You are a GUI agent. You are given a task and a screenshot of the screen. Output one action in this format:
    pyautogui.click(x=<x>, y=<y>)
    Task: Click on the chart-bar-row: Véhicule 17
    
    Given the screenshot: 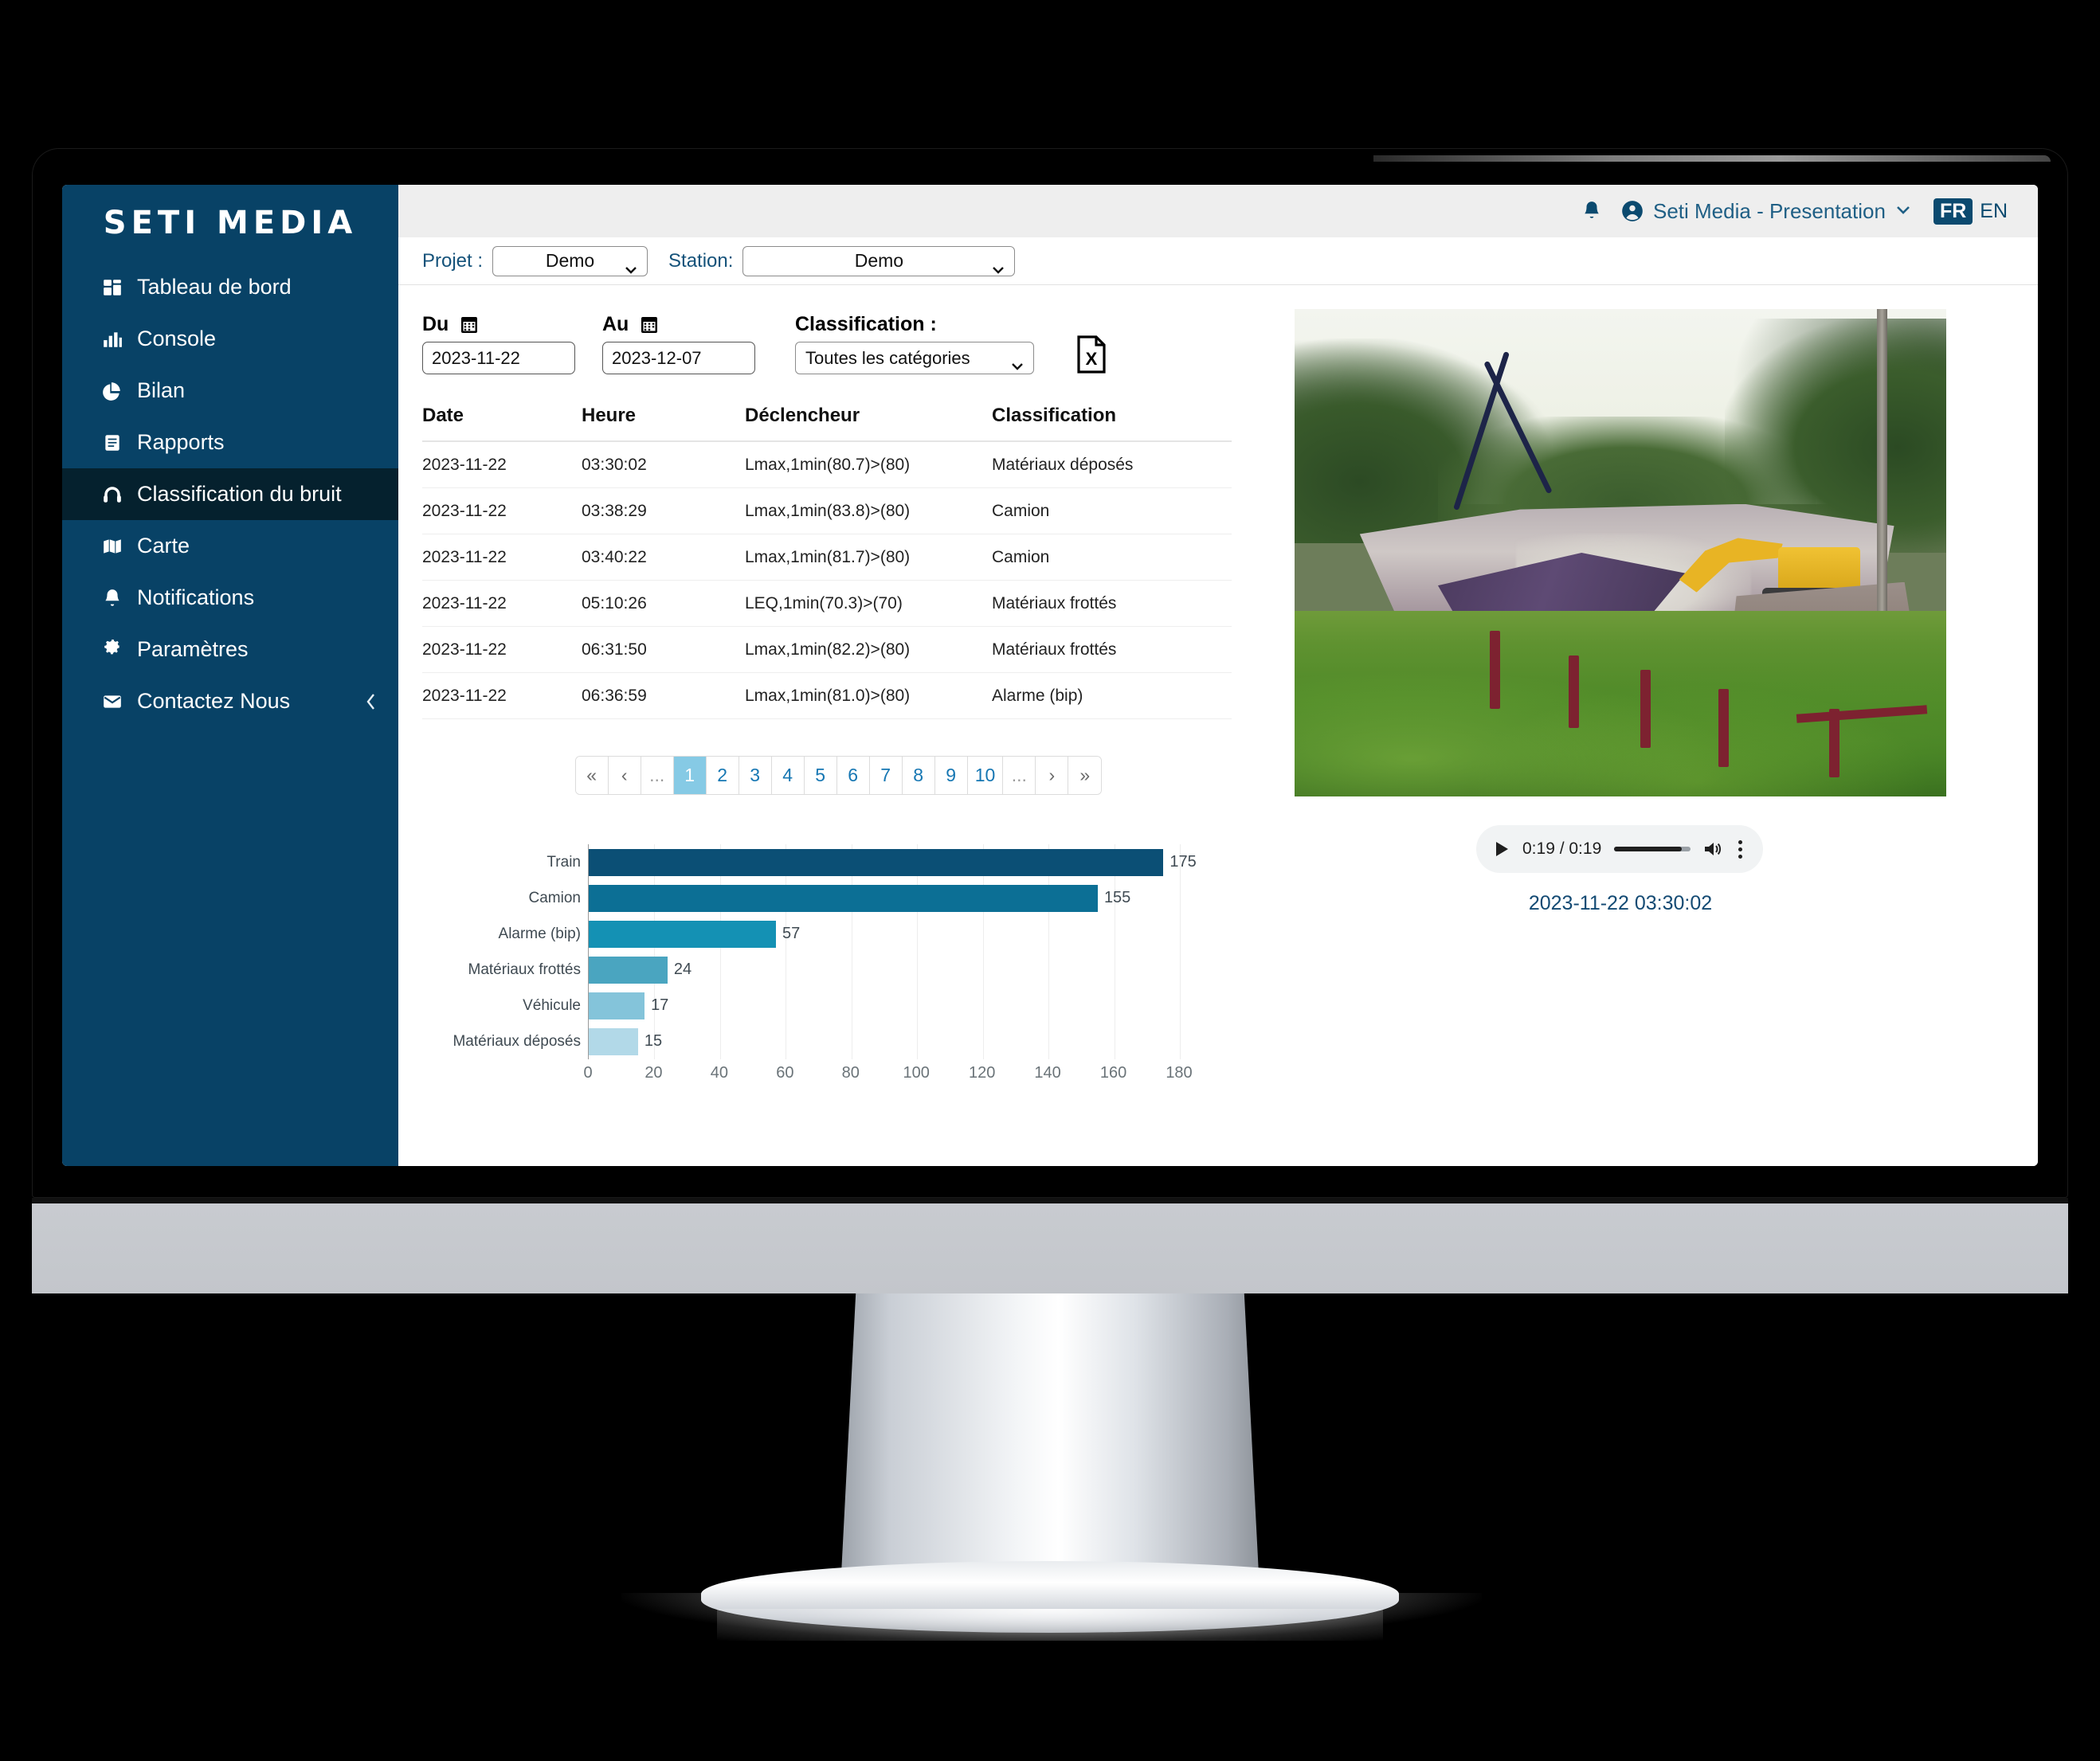 What is the action you would take?
    pyautogui.click(x=595, y=1005)
    